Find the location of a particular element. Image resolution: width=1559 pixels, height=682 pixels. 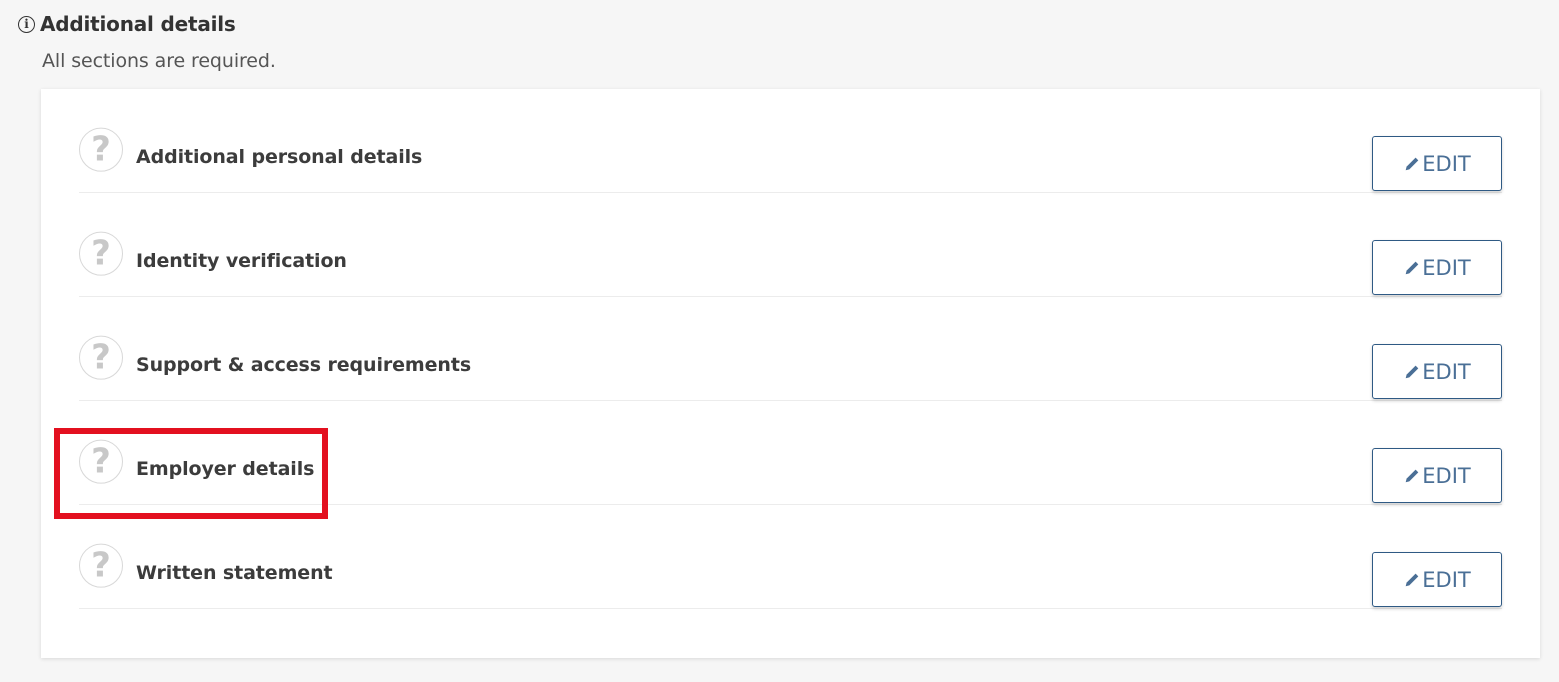

section-label: Support & access requirements is located at coordinates (304, 365).